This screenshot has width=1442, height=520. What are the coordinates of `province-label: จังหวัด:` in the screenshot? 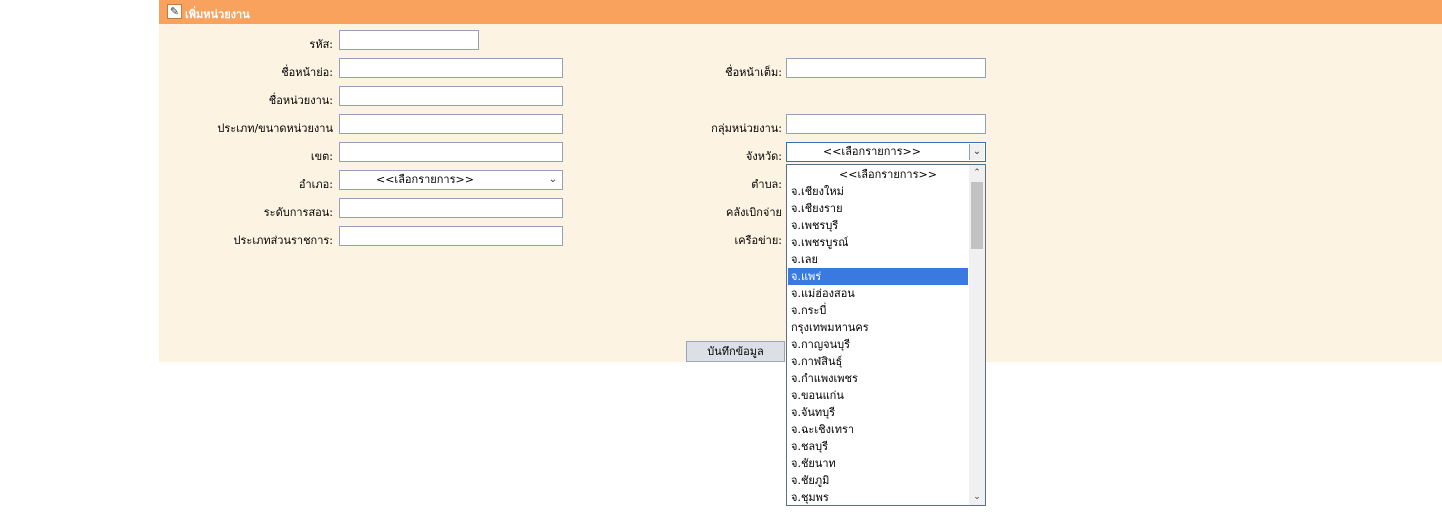 It's located at (763, 156).